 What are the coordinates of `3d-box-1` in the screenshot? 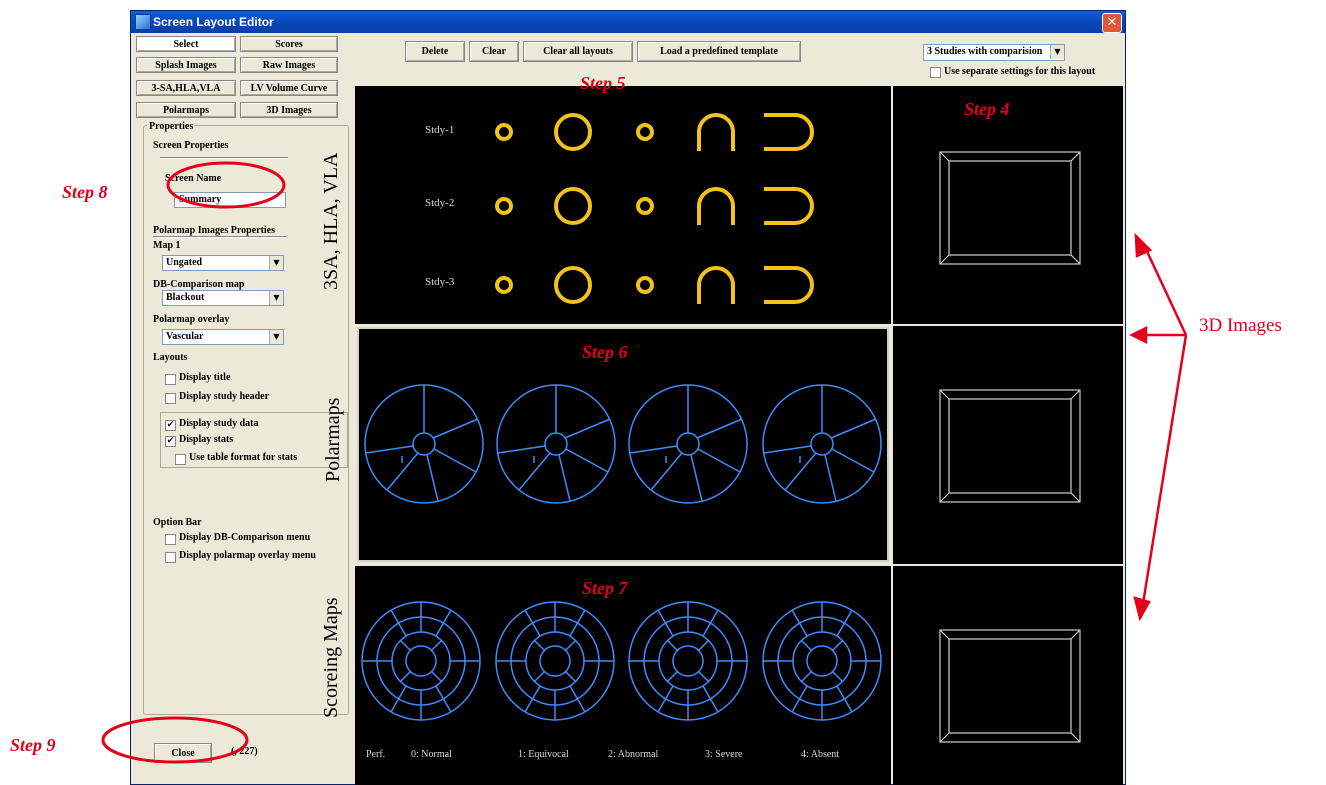 It's located at (1010, 208).